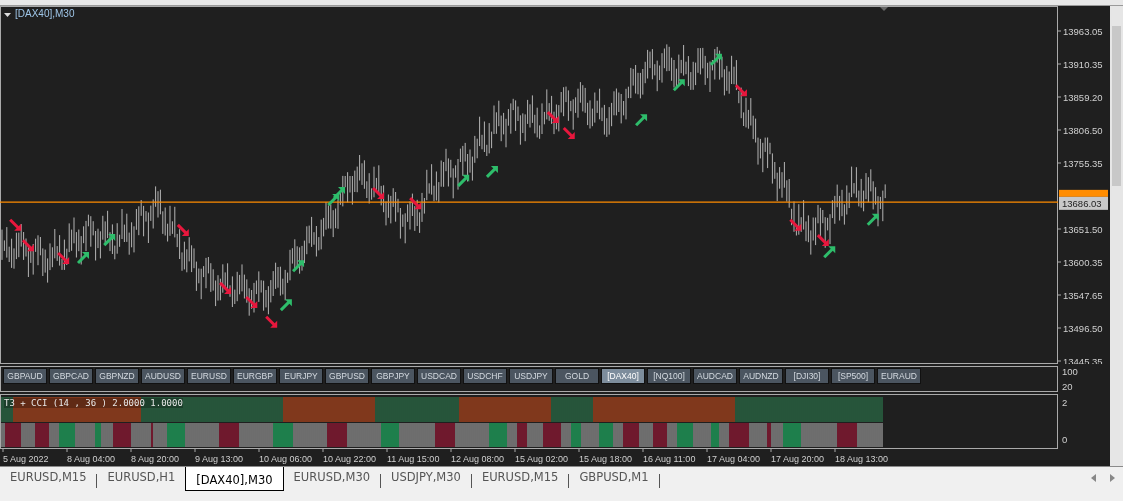 This screenshot has height=501, width=1123. What do you see at coordinates (485, 375) in the screenshot?
I see `symbol-button: USDCHF` at bounding box center [485, 375].